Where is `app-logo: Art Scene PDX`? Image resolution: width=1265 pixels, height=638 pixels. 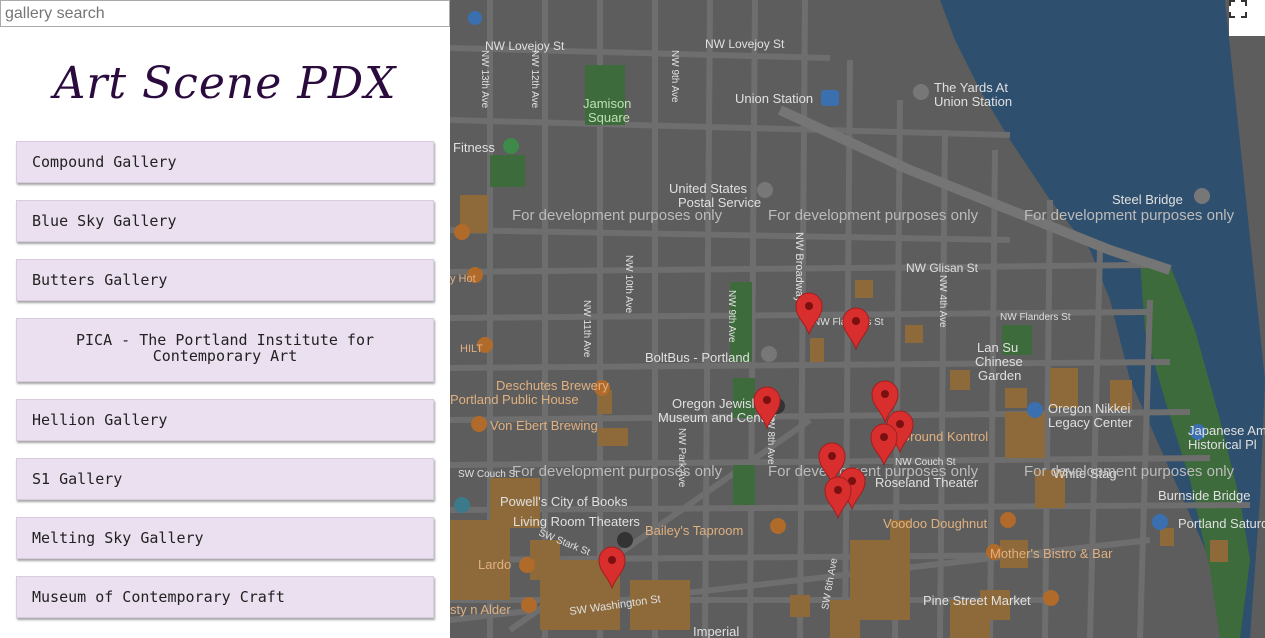
app-logo: Art Scene PDX is located at coordinates (225, 83).